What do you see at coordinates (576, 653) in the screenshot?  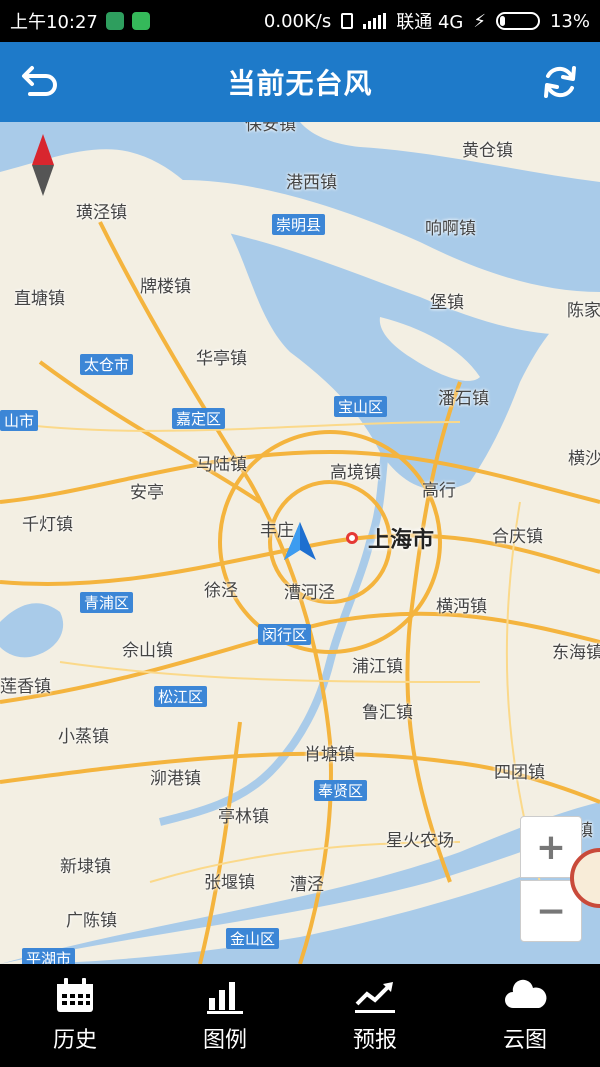 I see `map-label: 东海镇` at bounding box center [576, 653].